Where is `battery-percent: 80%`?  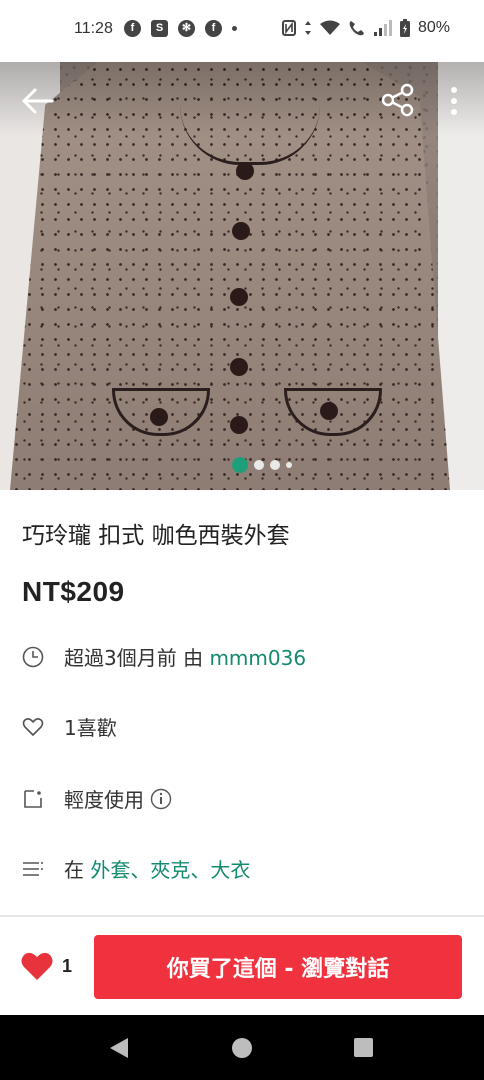 battery-percent: 80% is located at coordinates (433, 27).